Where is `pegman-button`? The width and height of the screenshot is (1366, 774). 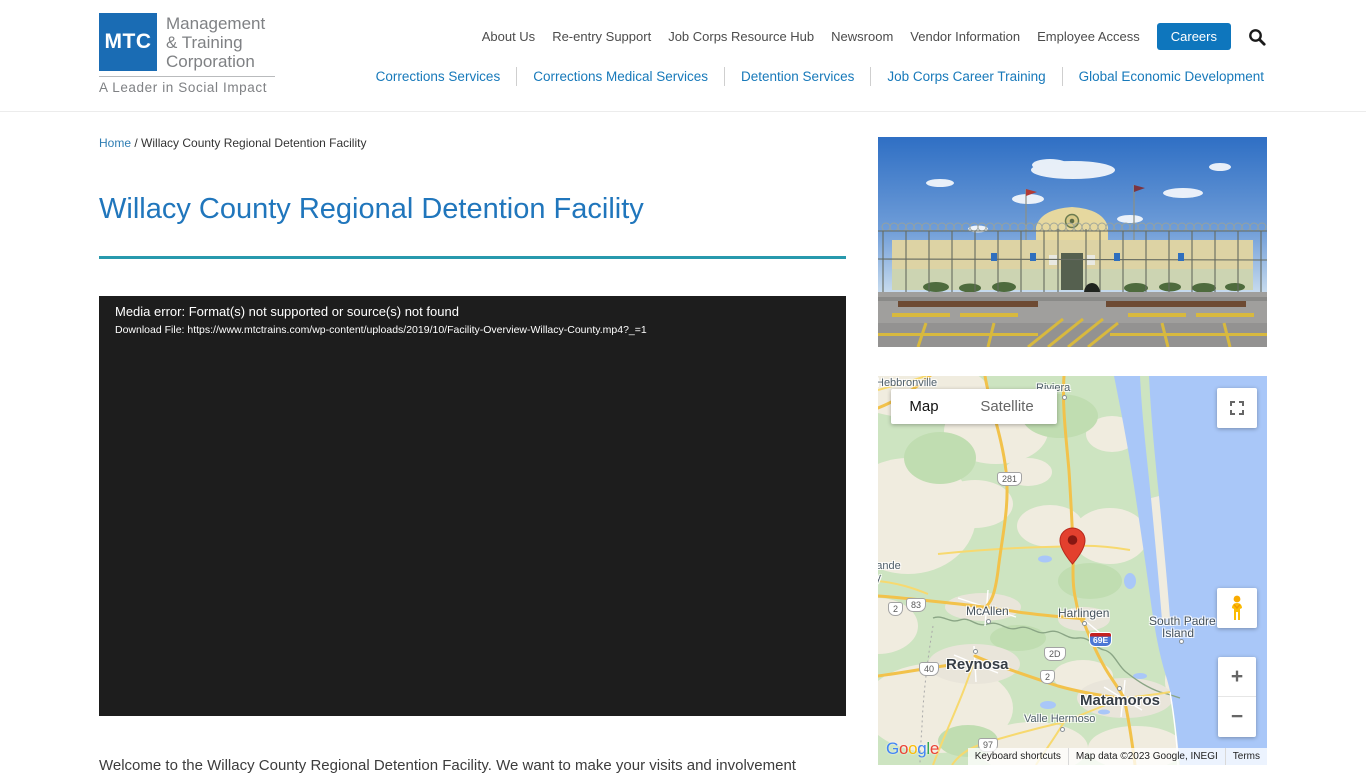 pegman-button is located at coordinates (1237, 608).